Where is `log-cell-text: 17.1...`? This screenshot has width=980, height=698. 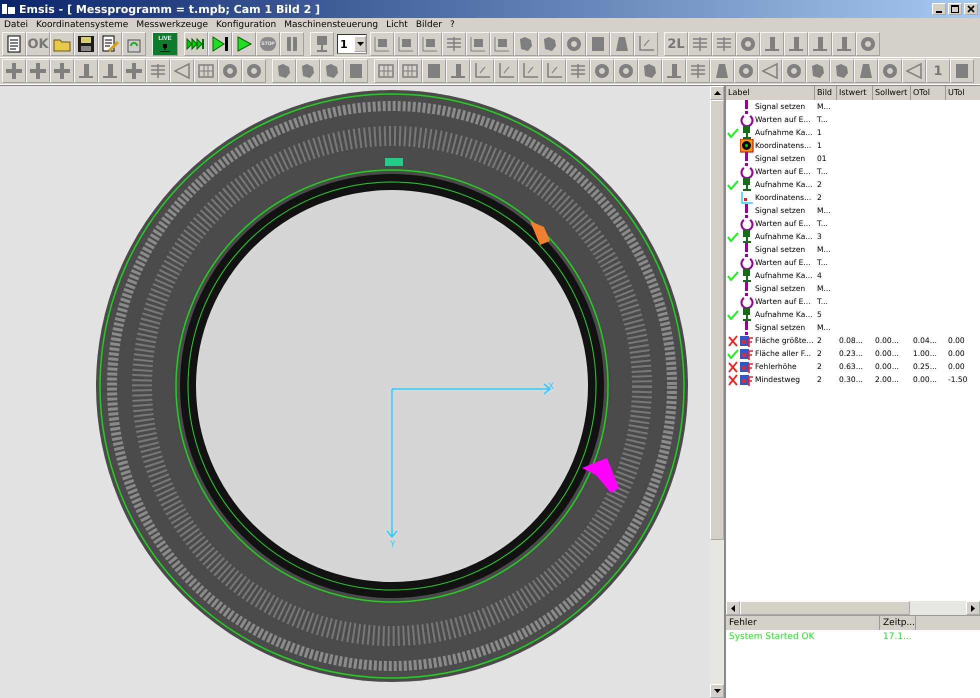 log-cell-text: 17.1... is located at coordinates (897, 637).